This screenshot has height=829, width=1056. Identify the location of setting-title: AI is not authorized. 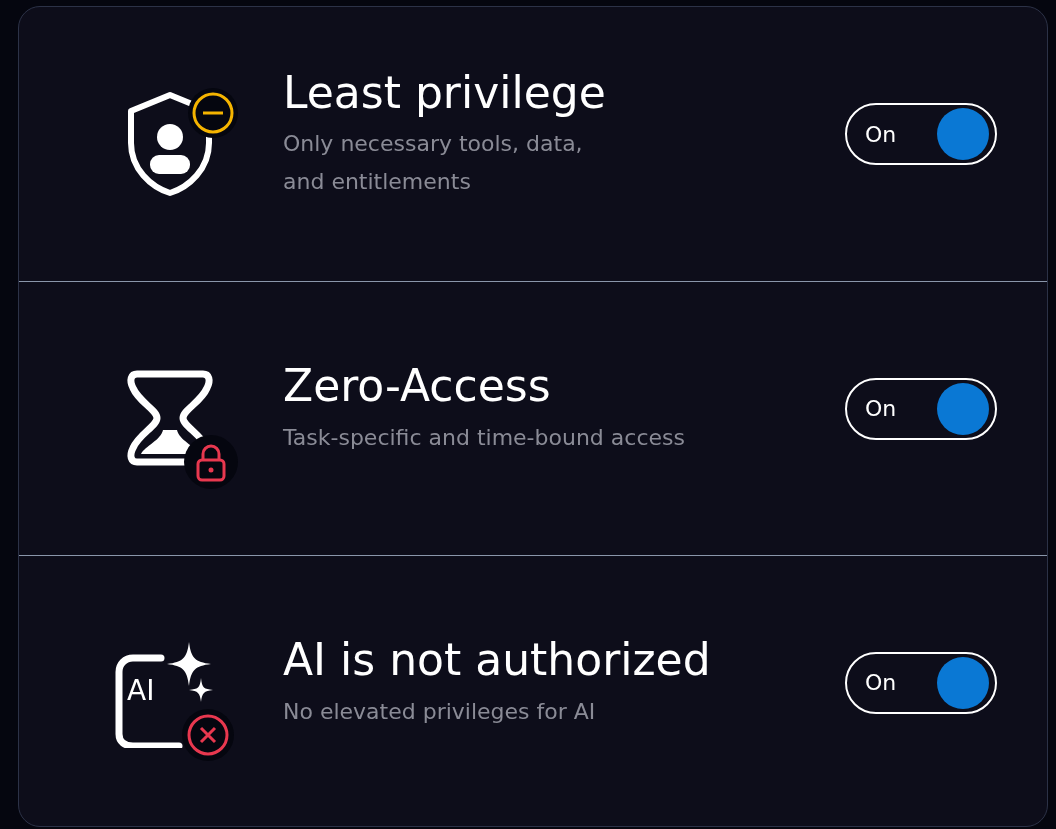
(497, 660).